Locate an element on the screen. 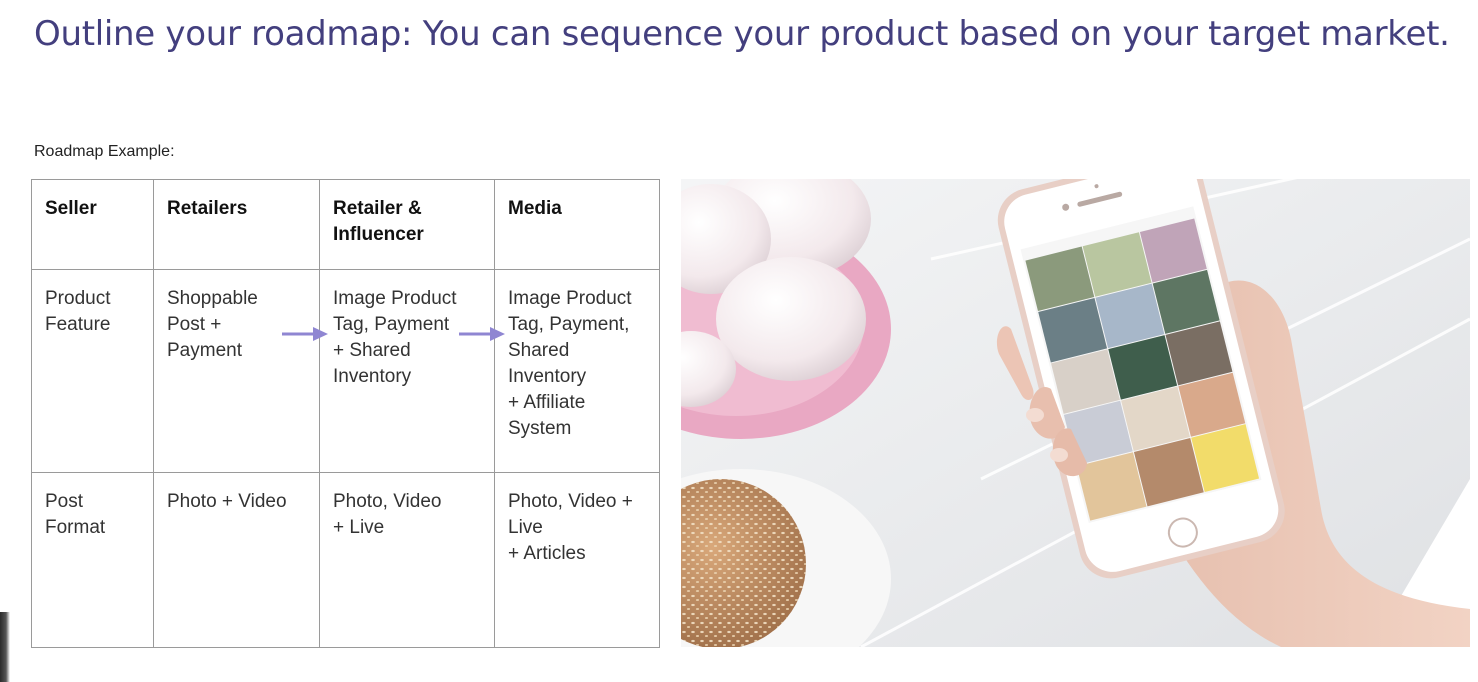 This screenshot has height=682, width=1478. header-cell-retailers: Retailers is located at coordinates (236, 224).